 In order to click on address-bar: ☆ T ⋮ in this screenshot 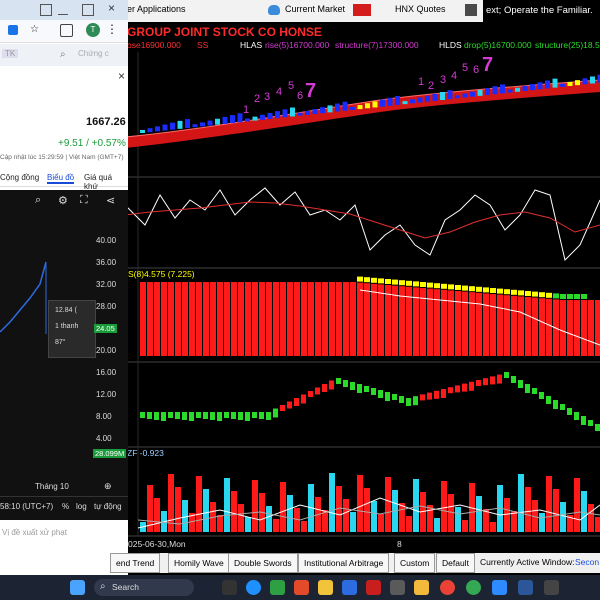, I will do `click(64, 31)`.